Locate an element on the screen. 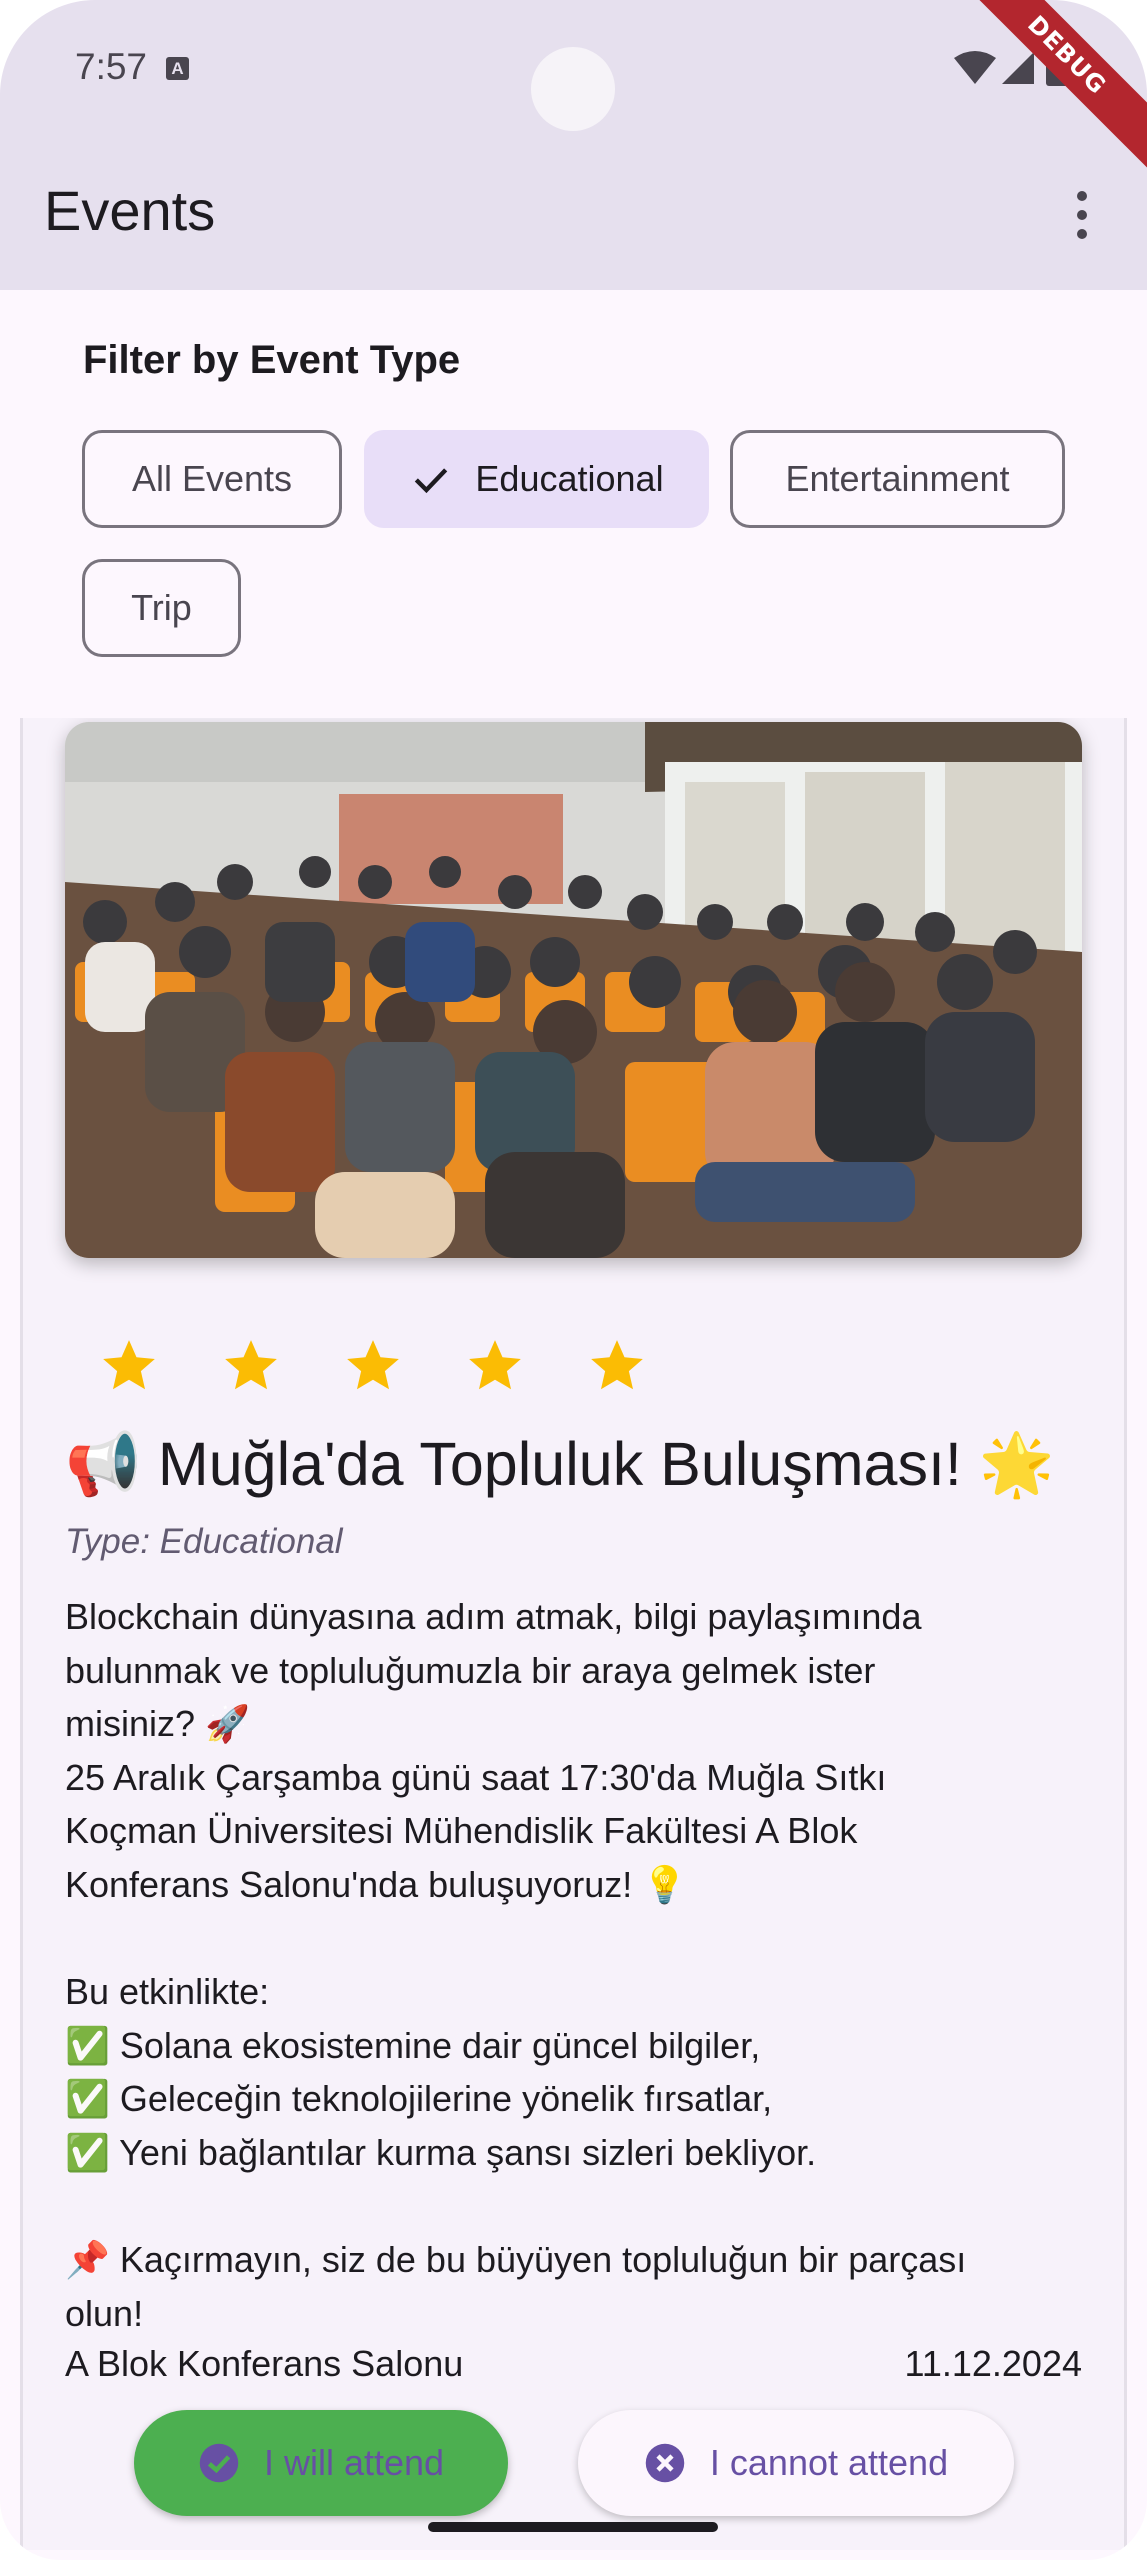 The width and height of the screenshot is (1147, 2560). debug-banner: DEBUG is located at coordinates (1045, 89).